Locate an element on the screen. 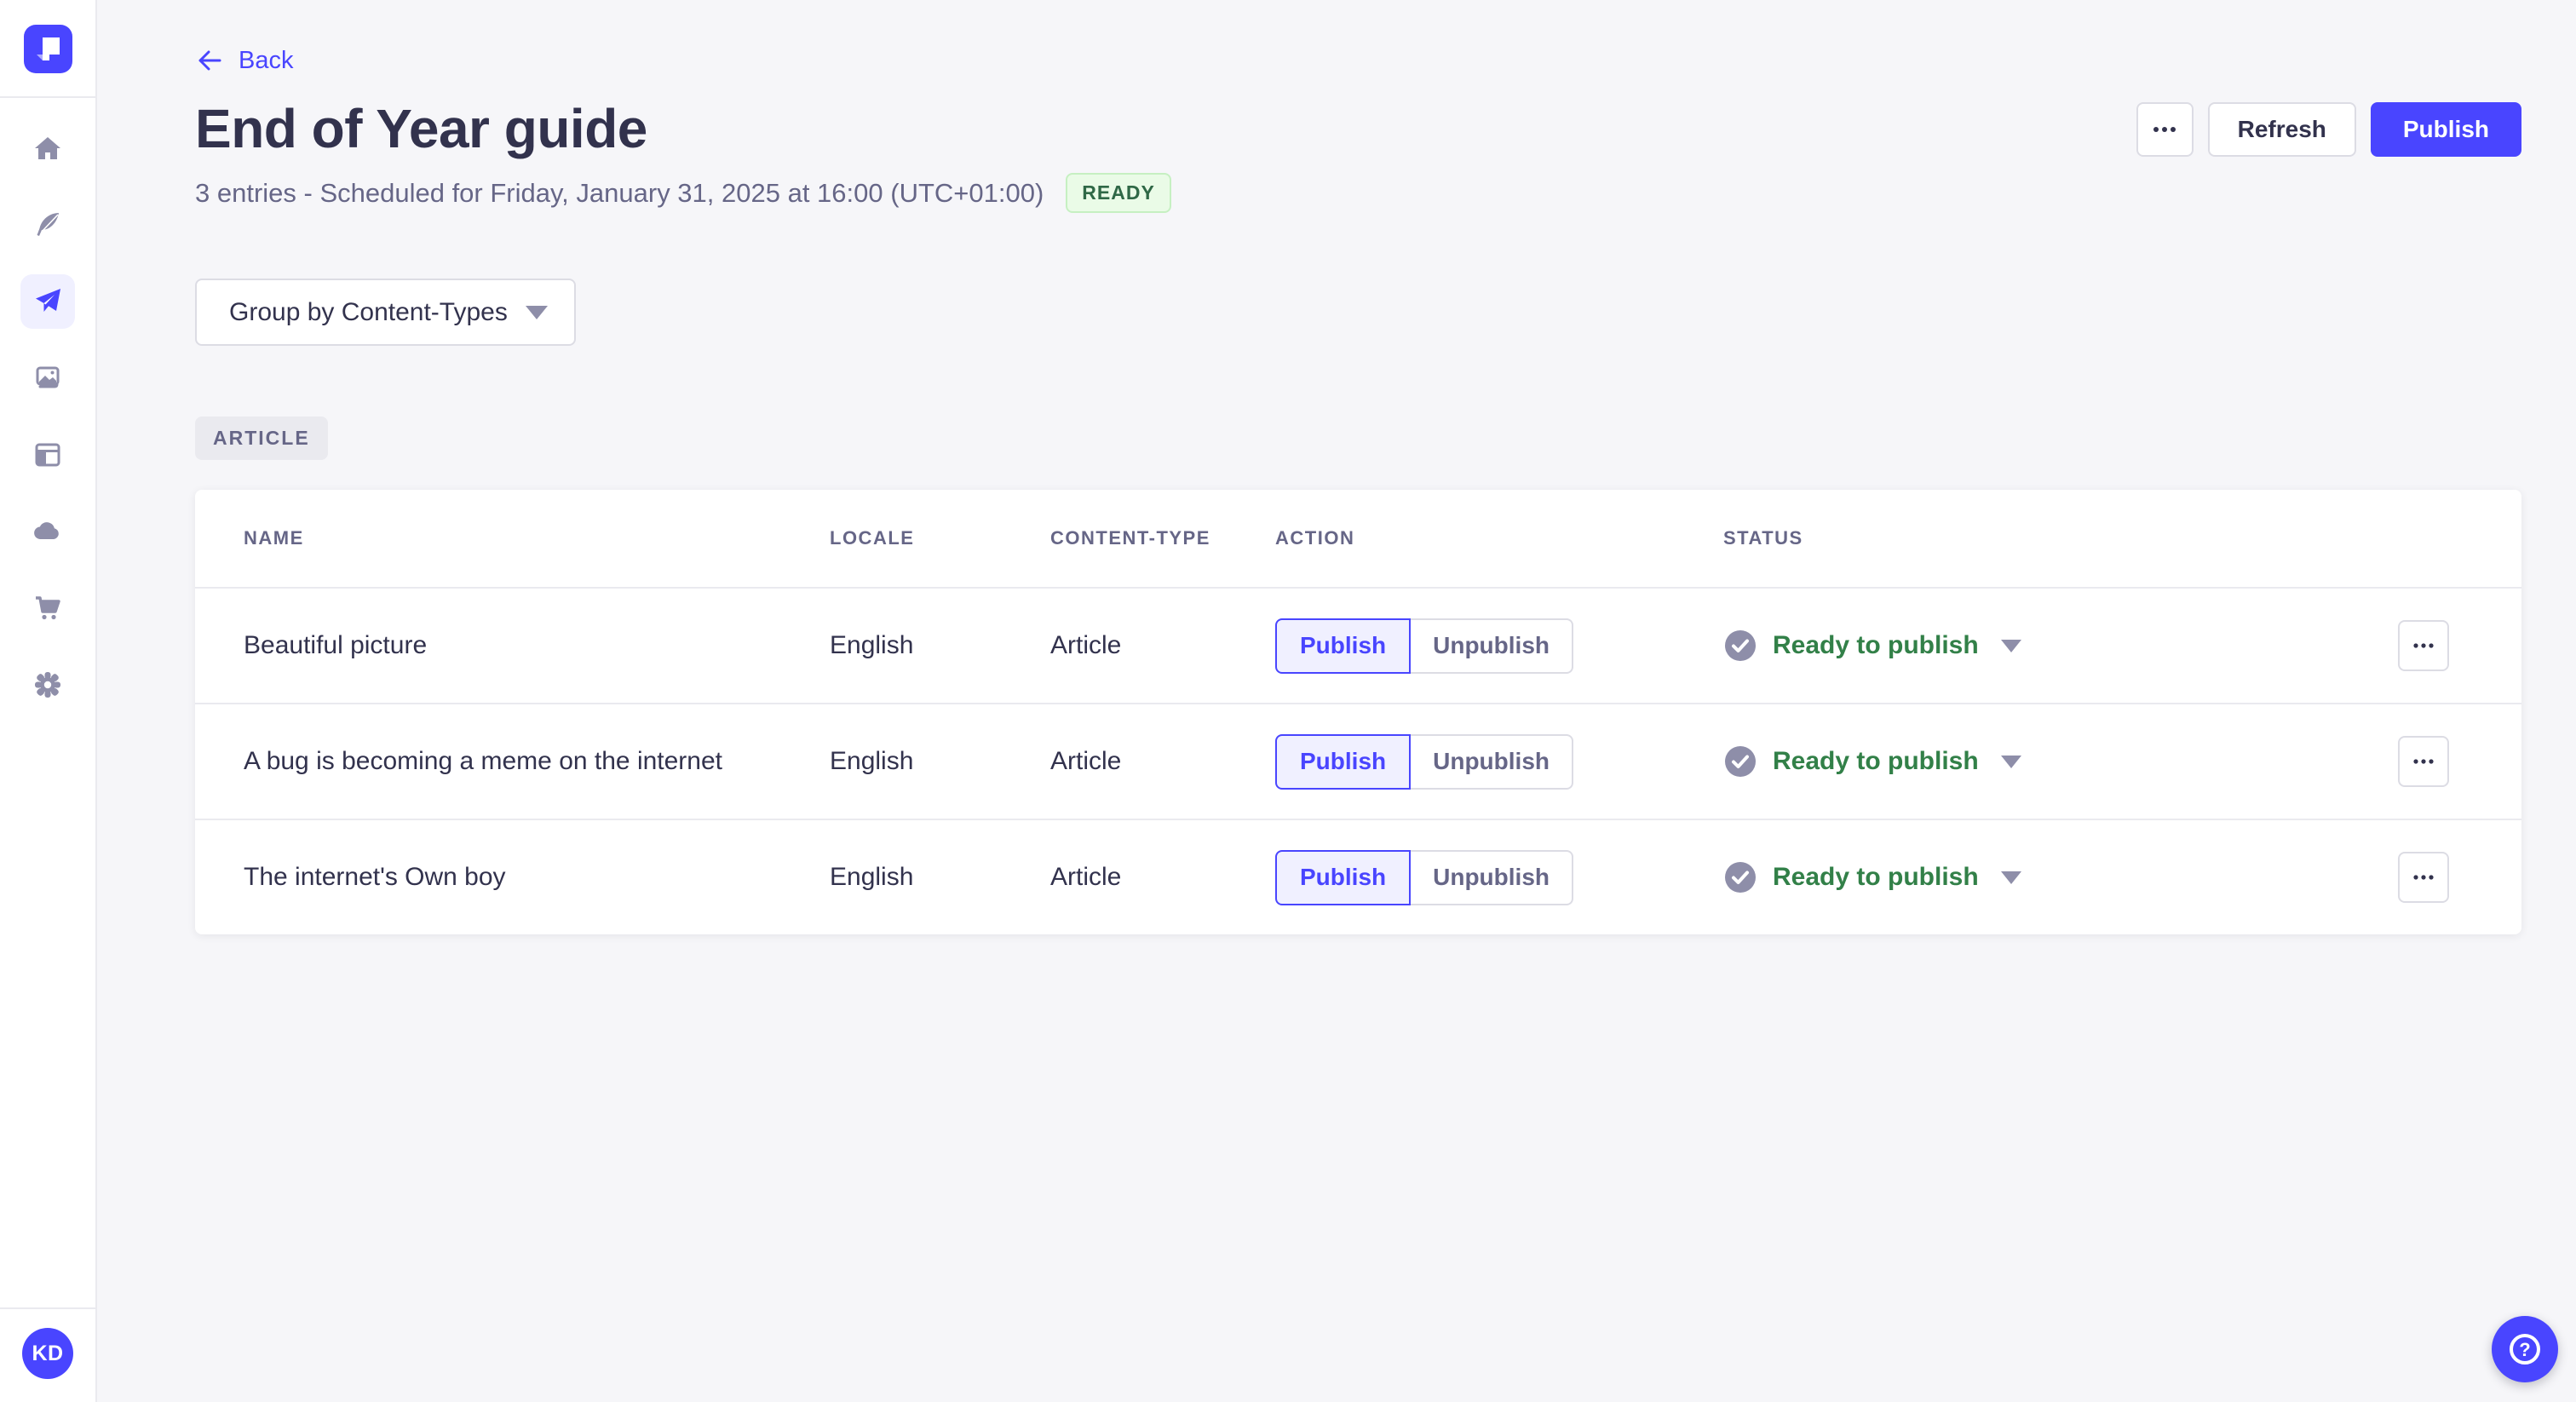 This screenshot has width=2576, height=1402. layout-icon is located at coordinates (48, 455).